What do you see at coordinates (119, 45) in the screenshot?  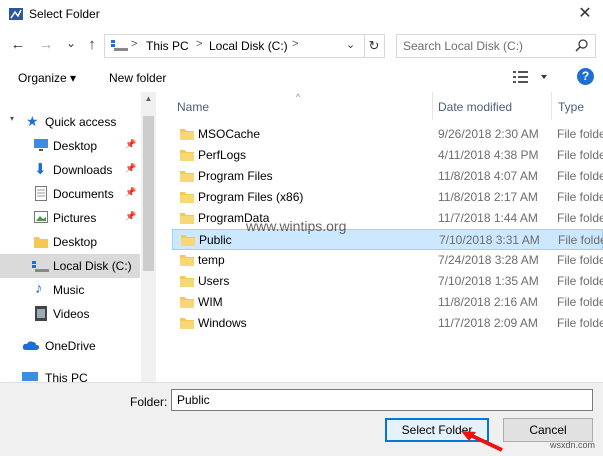 I see `drive-icon` at bounding box center [119, 45].